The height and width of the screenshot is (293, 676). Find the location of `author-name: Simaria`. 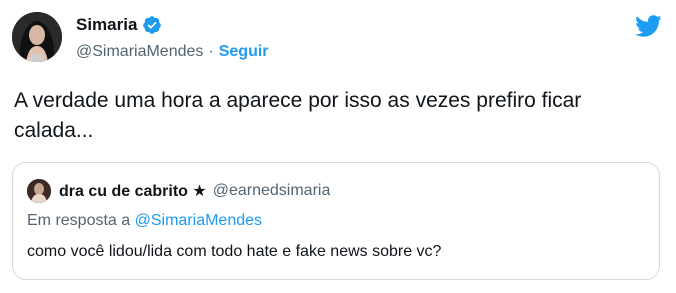

author-name: Simaria is located at coordinates (106, 25).